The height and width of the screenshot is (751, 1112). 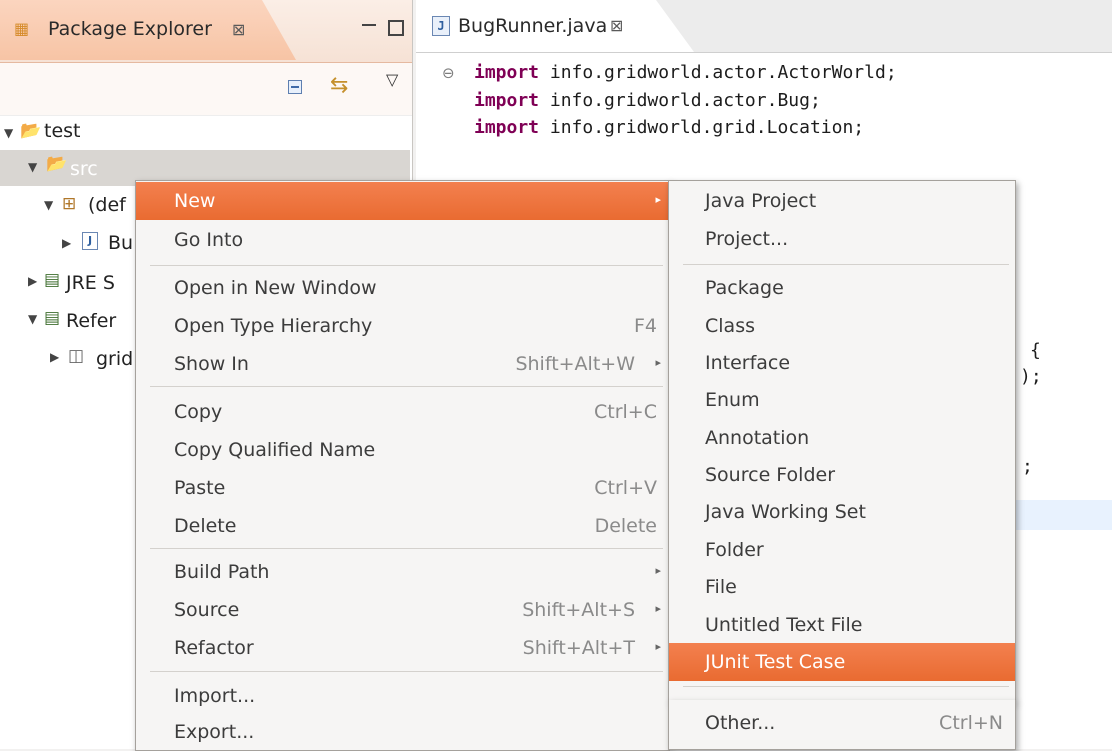 I want to click on submenu-item-other: Other... Ctrl+N, so click(x=842, y=723).